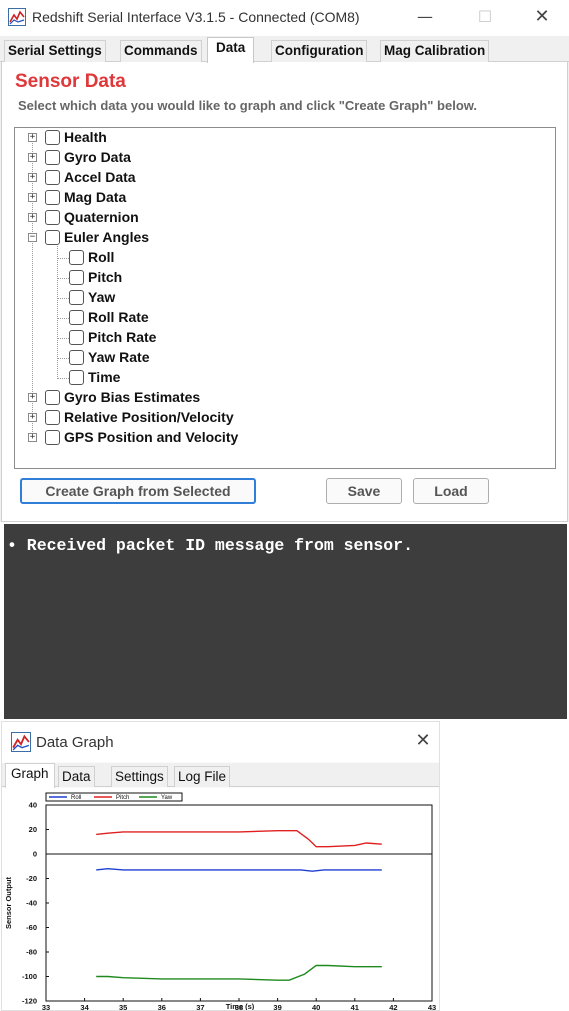 Image resolution: width=569 pixels, height=1011 pixels. I want to click on tree-item-relative-position-velocity: + Relative Position/Velocity, so click(285, 418).